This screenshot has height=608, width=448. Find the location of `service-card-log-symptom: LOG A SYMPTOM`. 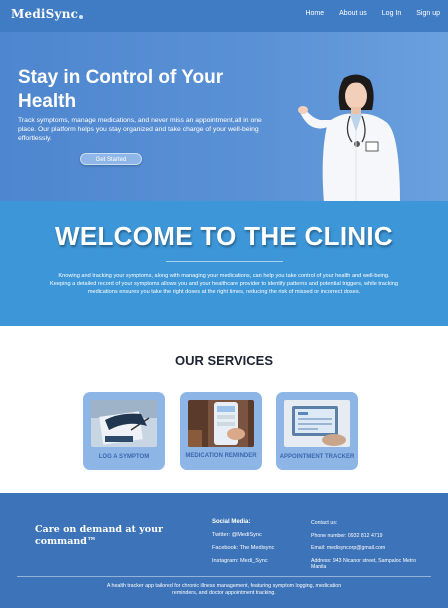

service-card-log-symptom: LOG A SYMPTOM is located at coordinates (124, 431).